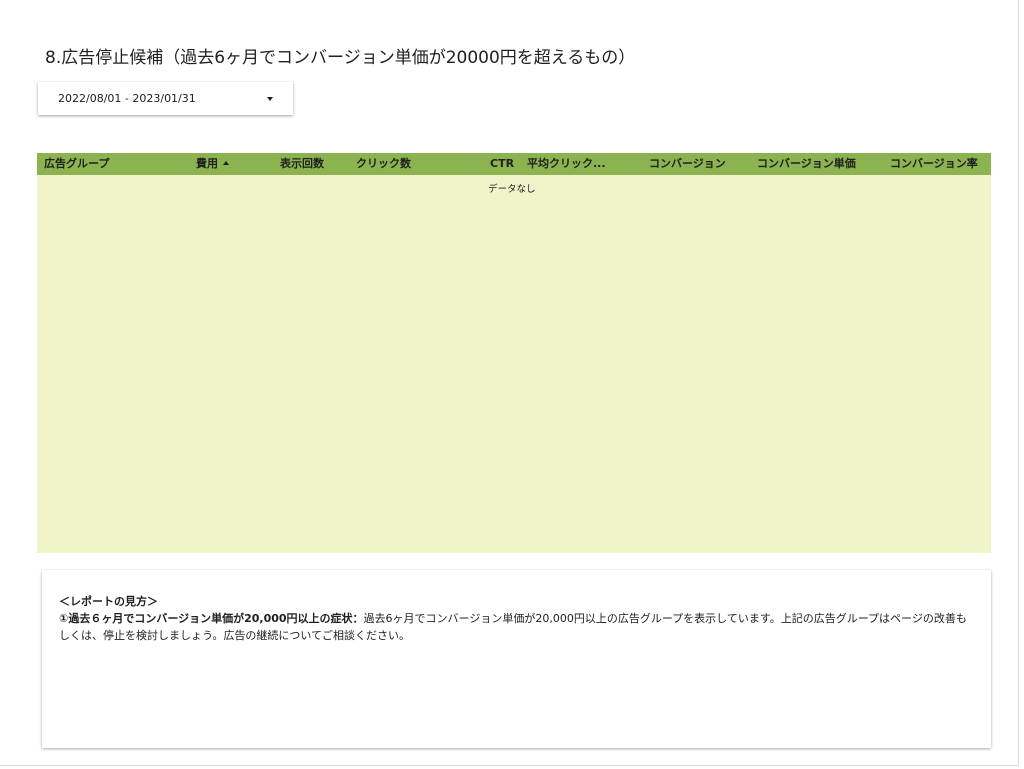  I want to click on column-header-conversions: コンバージョン, so click(687, 164).